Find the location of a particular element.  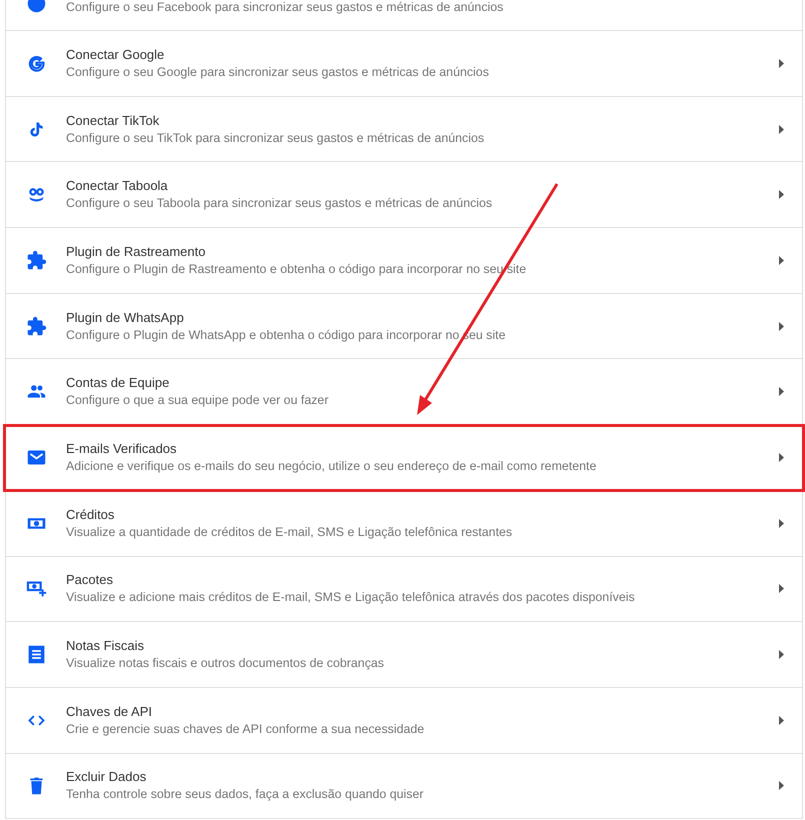

row-title: Contas de Equipe is located at coordinates (118, 383).